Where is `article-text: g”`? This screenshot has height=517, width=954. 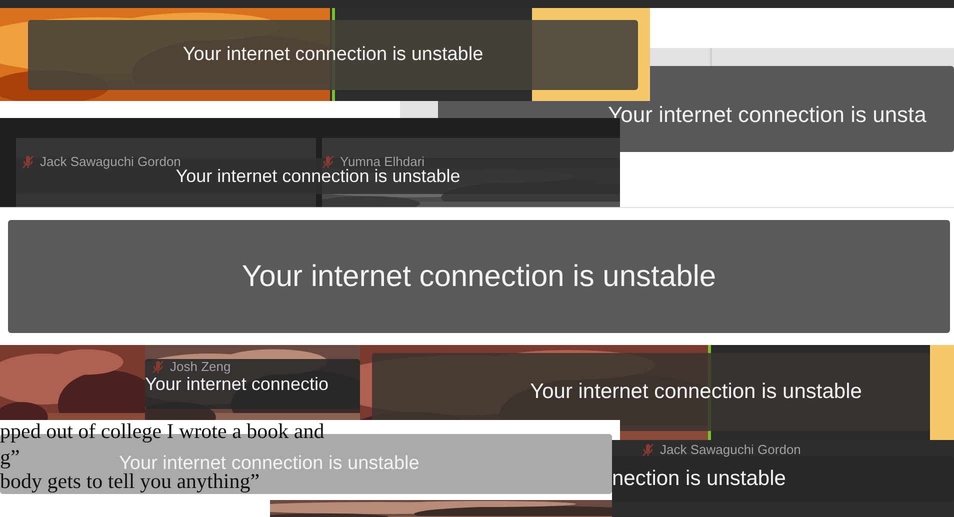 article-text: g” is located at coordinates (10, 458).